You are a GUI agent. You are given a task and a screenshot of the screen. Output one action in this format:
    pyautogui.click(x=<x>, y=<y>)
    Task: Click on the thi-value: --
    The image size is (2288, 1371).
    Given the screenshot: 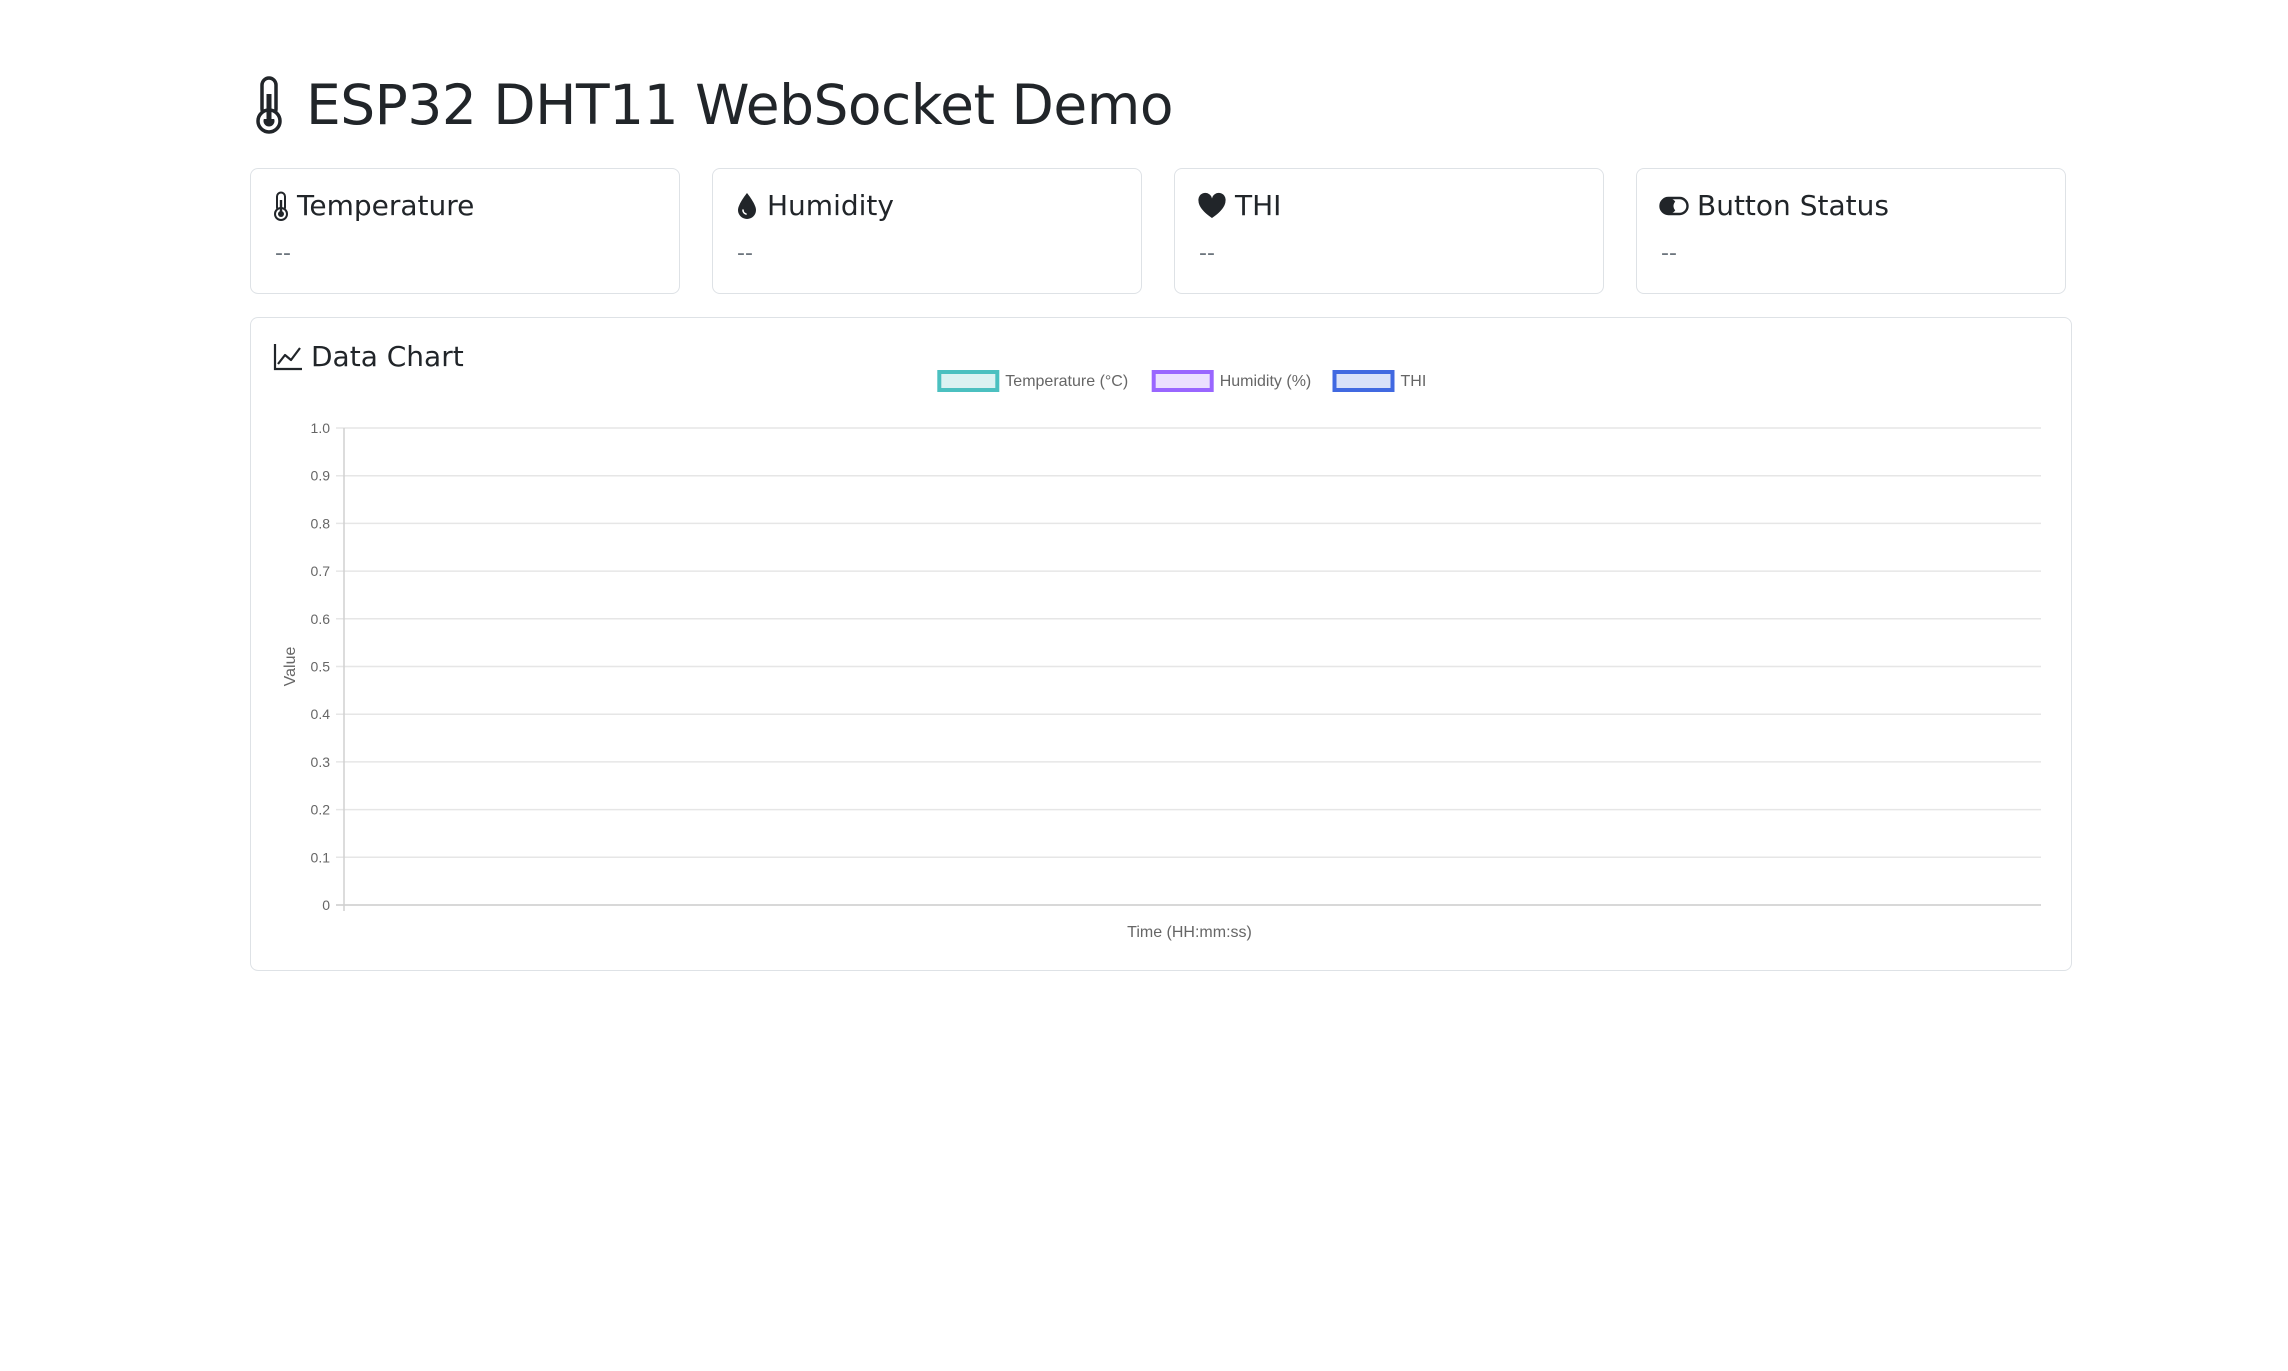 What is the action you would take?
    pyautogui.click(x=1207, y=253)
    